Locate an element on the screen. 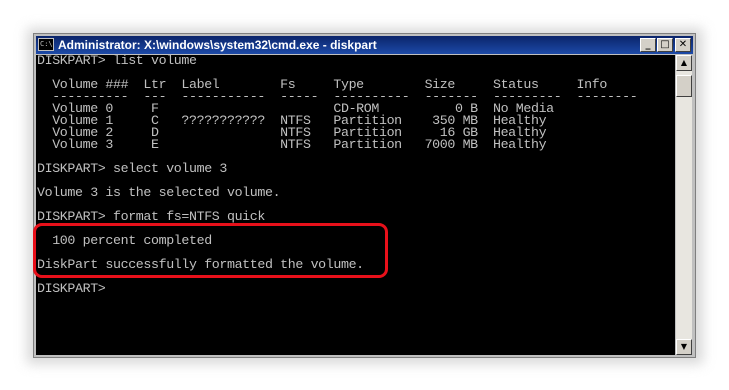 The image size is (729, 390). scroll-down-button: ▼ is located at coordinates (684, 347).